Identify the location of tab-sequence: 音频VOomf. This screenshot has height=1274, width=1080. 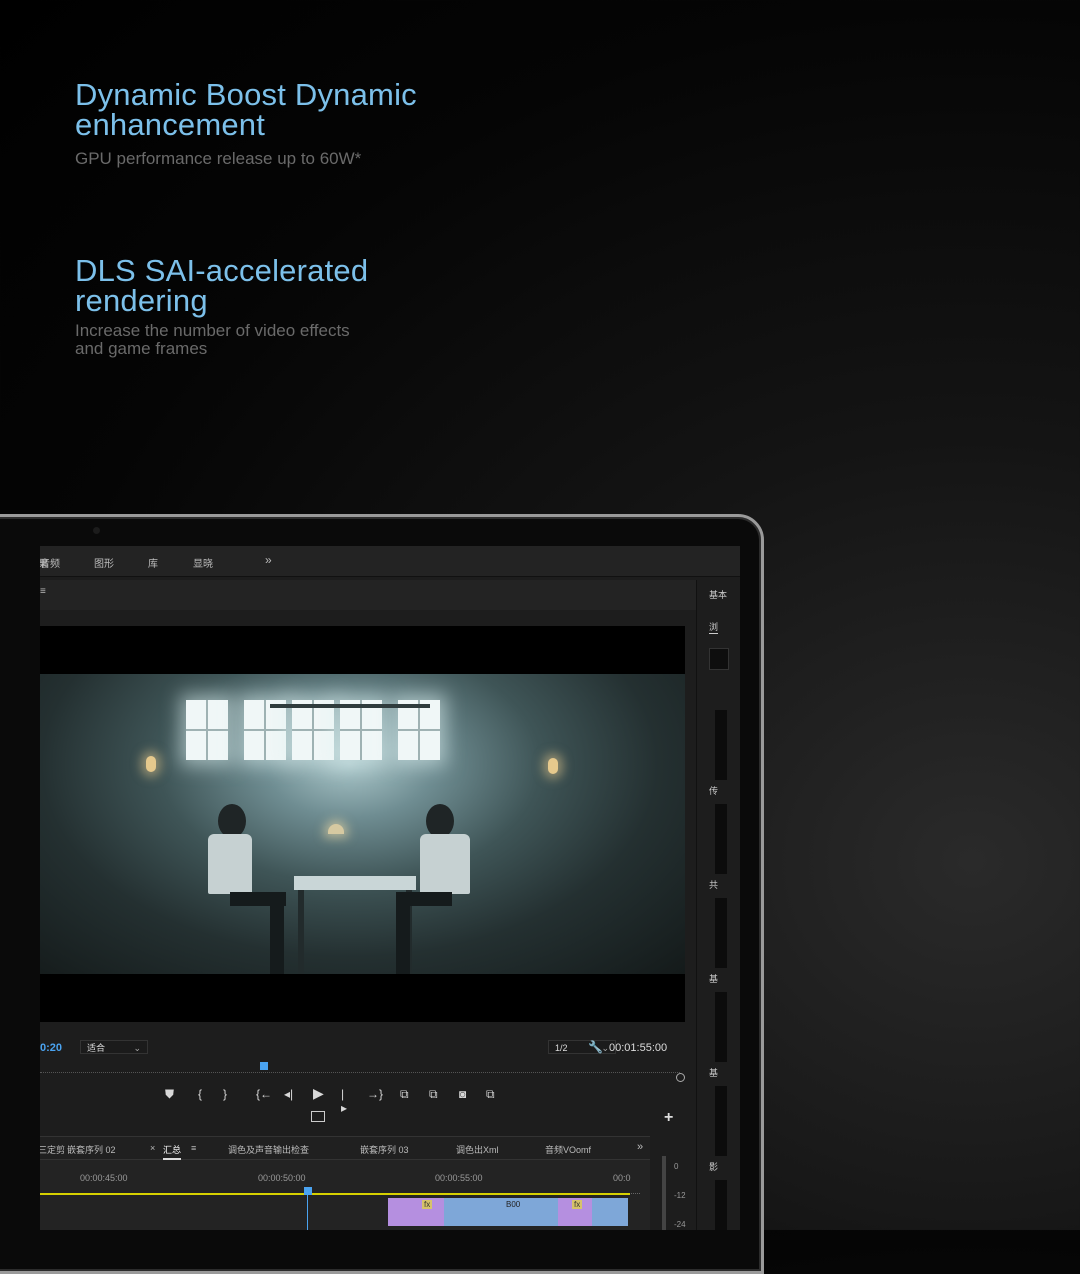
(568, 1149).